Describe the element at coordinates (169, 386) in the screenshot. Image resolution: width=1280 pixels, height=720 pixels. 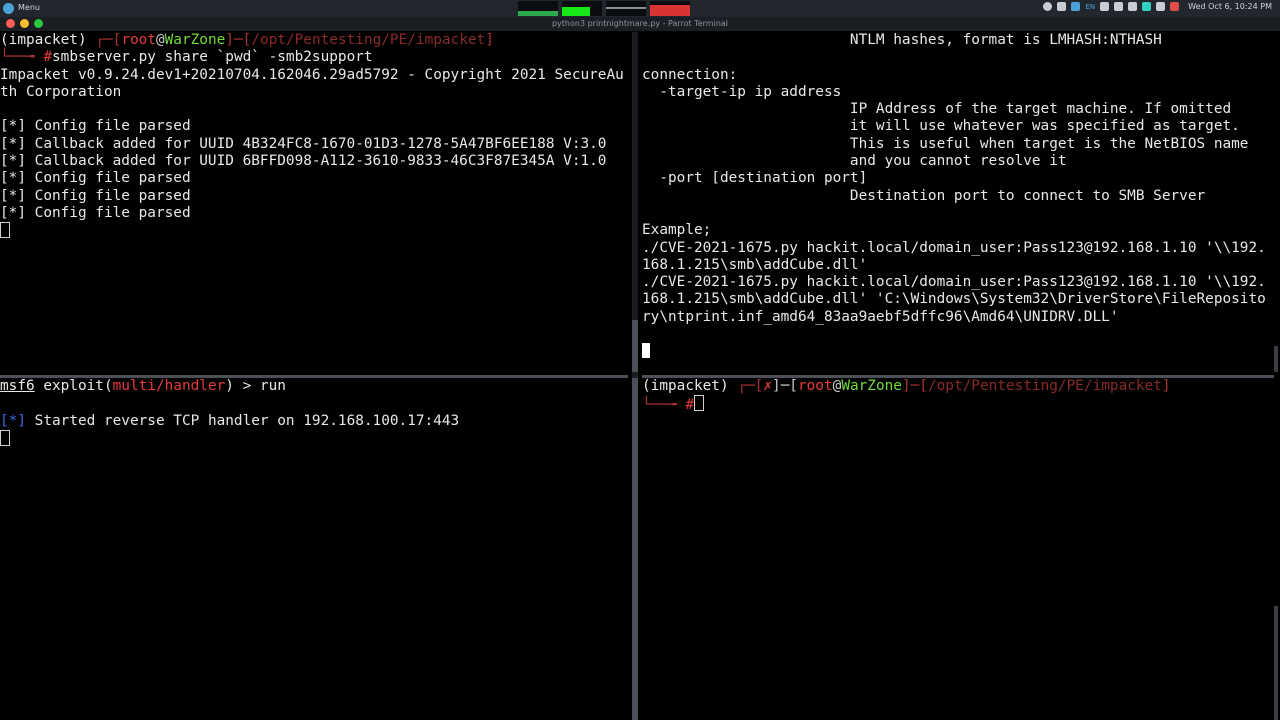
I see `msf-module: multi/handler` at that location.